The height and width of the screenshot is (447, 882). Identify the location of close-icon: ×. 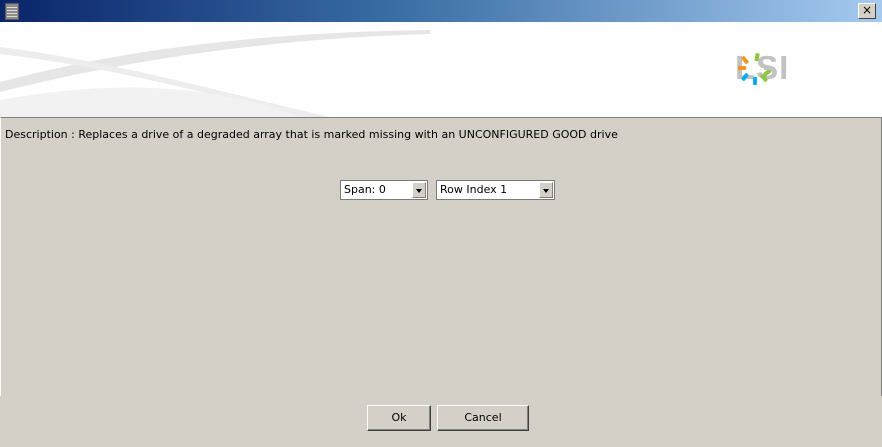
(867, 10).